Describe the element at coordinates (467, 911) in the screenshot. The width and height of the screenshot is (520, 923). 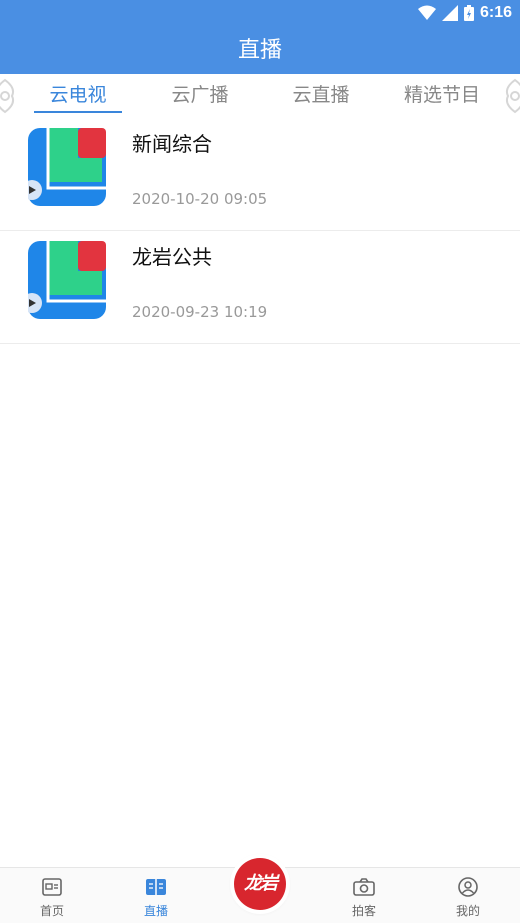
I see `nav-mine-label: 我的` at that location.